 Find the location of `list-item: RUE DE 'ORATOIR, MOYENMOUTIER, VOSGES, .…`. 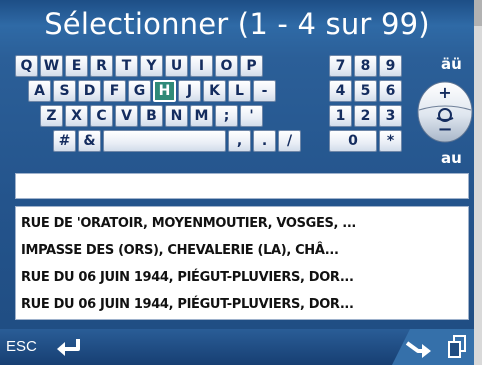

list-item: RUE DE 'ORATOIR, MOYENMOUTIER, VOSGES, .… is located at coordinates (244, 223).